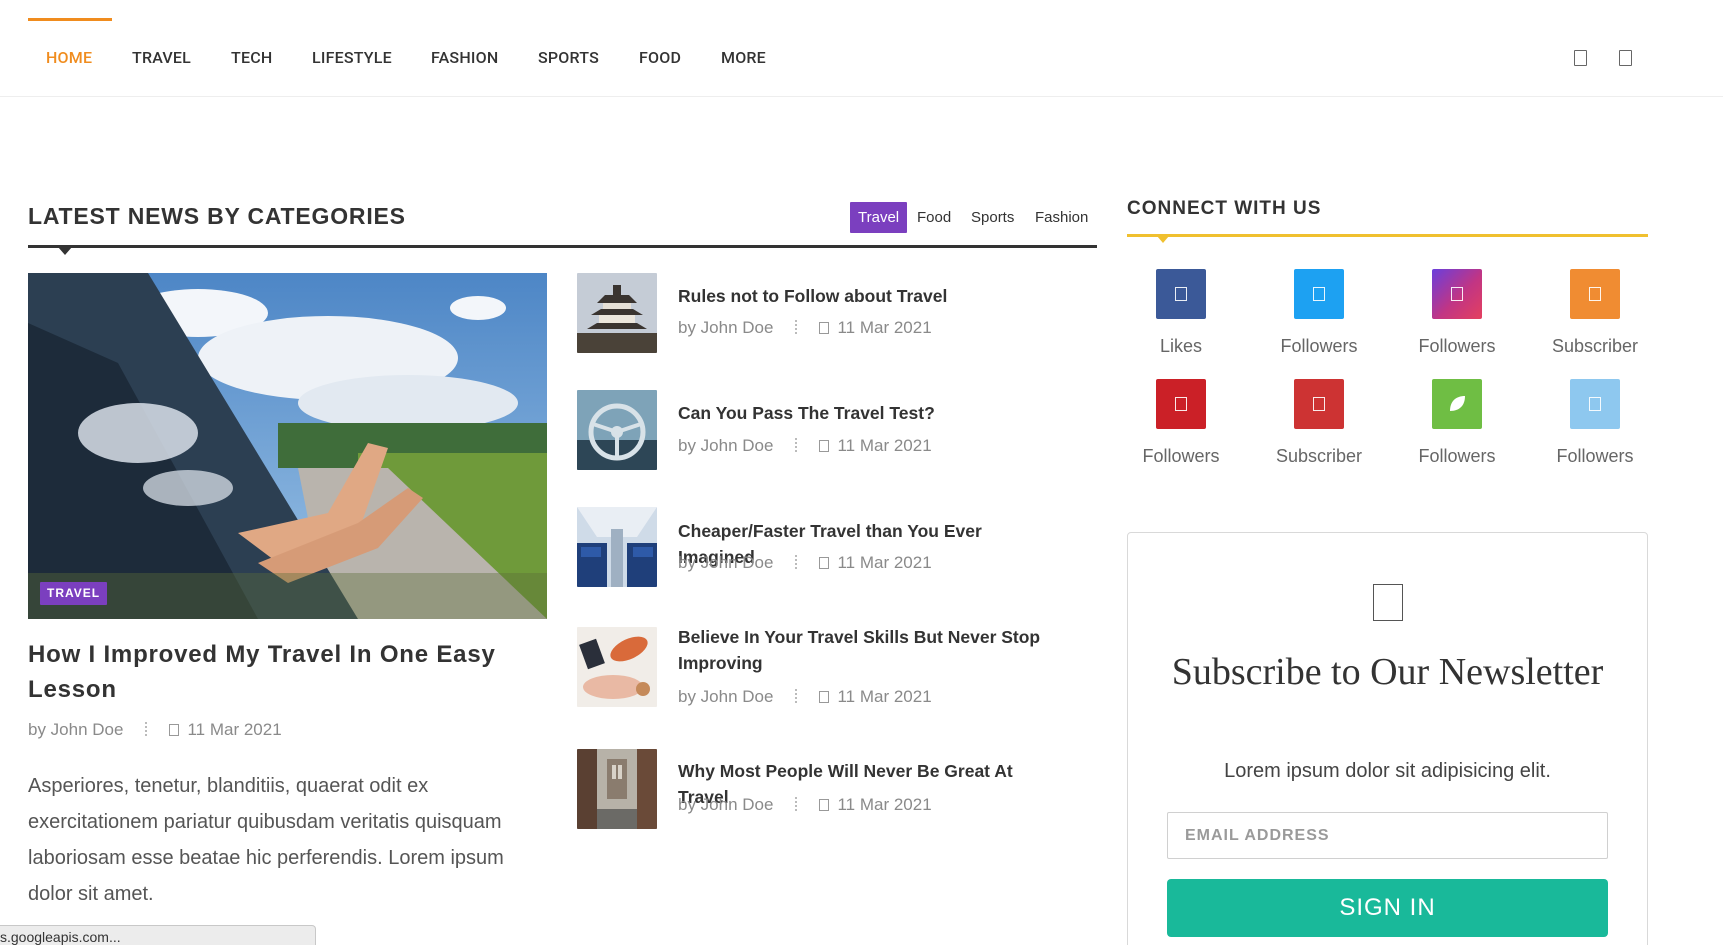  What do you see at coordinates (74, 593) in the screenshot?
I see `category-tag: TRAVEL` at bounding box center [74, 593].